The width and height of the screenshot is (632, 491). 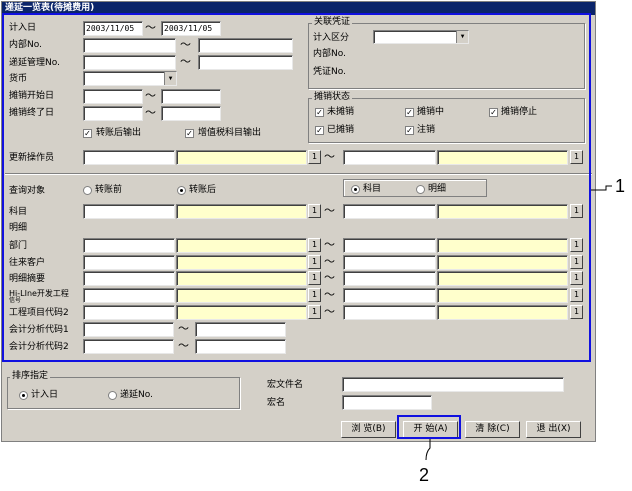 I want to click on sort-by-no-radio, so click(x=112, y=395).